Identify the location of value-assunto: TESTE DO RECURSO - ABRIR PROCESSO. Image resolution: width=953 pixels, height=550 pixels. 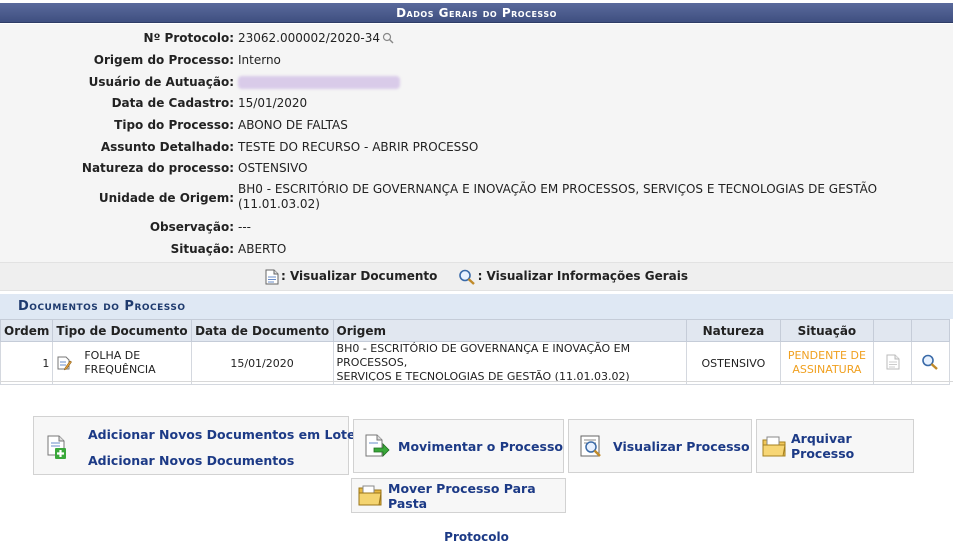
(358, 147).